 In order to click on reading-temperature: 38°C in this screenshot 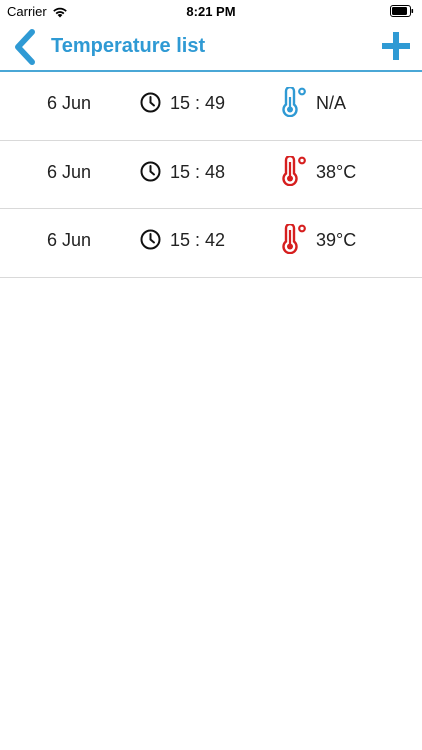, I will do `click(336, 171)`.